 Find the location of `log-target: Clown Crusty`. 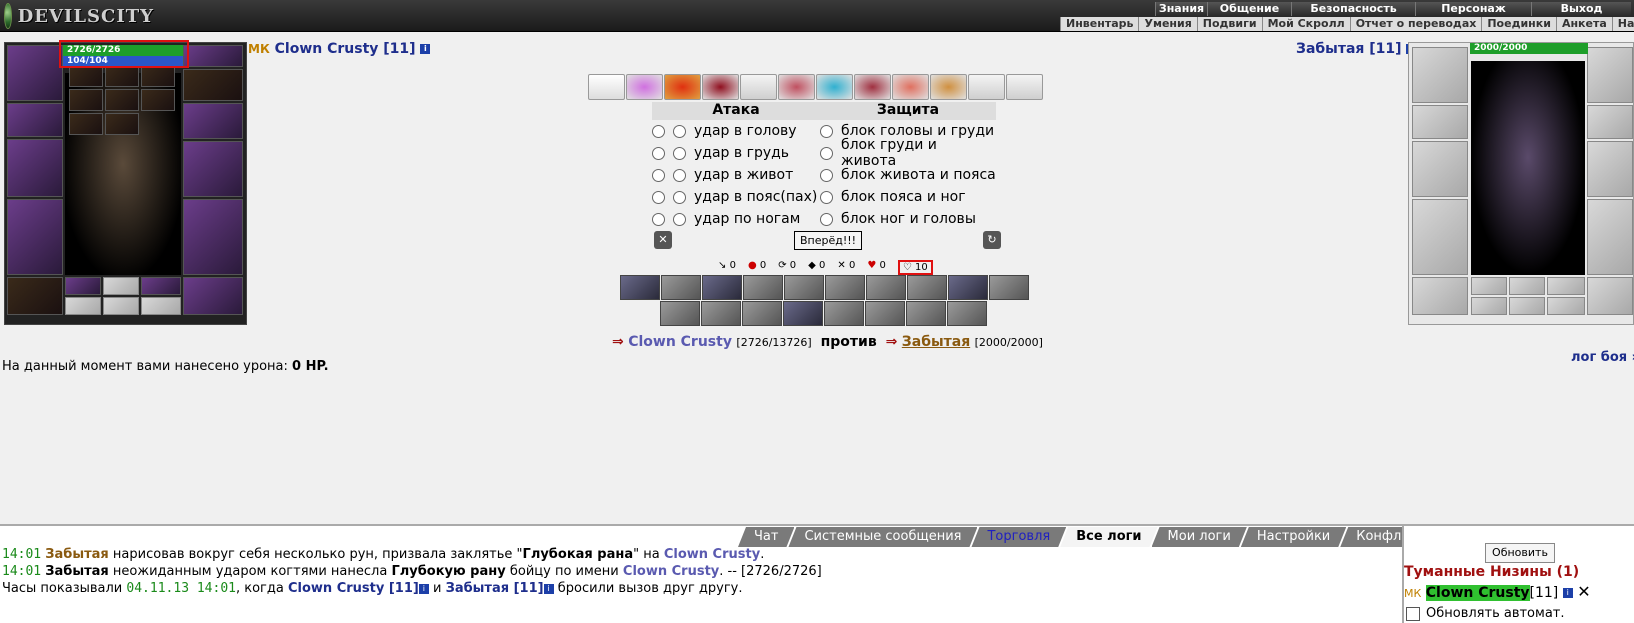

log-target: Clown Crusty is located at coordinates (712, 554).